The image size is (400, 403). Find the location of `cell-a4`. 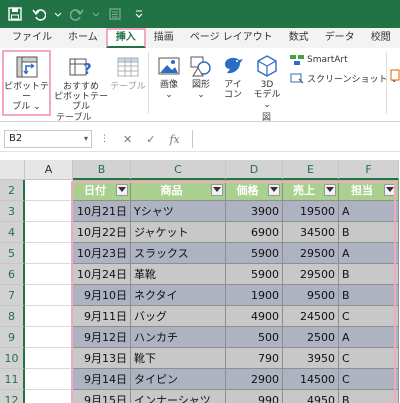

cell-a4 is located at coordinates (49, 232).